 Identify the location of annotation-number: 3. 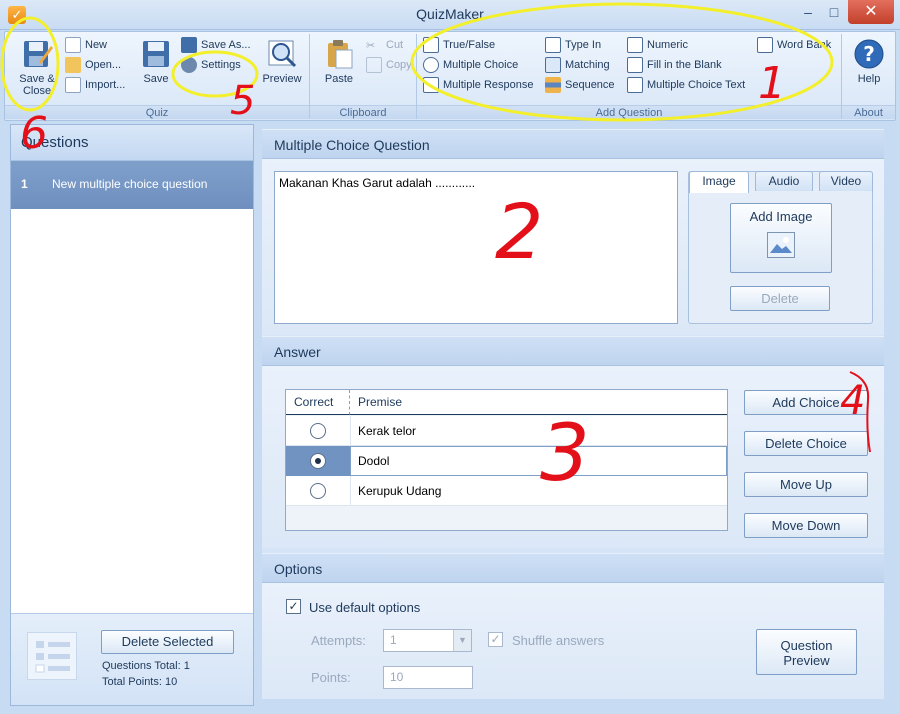
(565, 454).